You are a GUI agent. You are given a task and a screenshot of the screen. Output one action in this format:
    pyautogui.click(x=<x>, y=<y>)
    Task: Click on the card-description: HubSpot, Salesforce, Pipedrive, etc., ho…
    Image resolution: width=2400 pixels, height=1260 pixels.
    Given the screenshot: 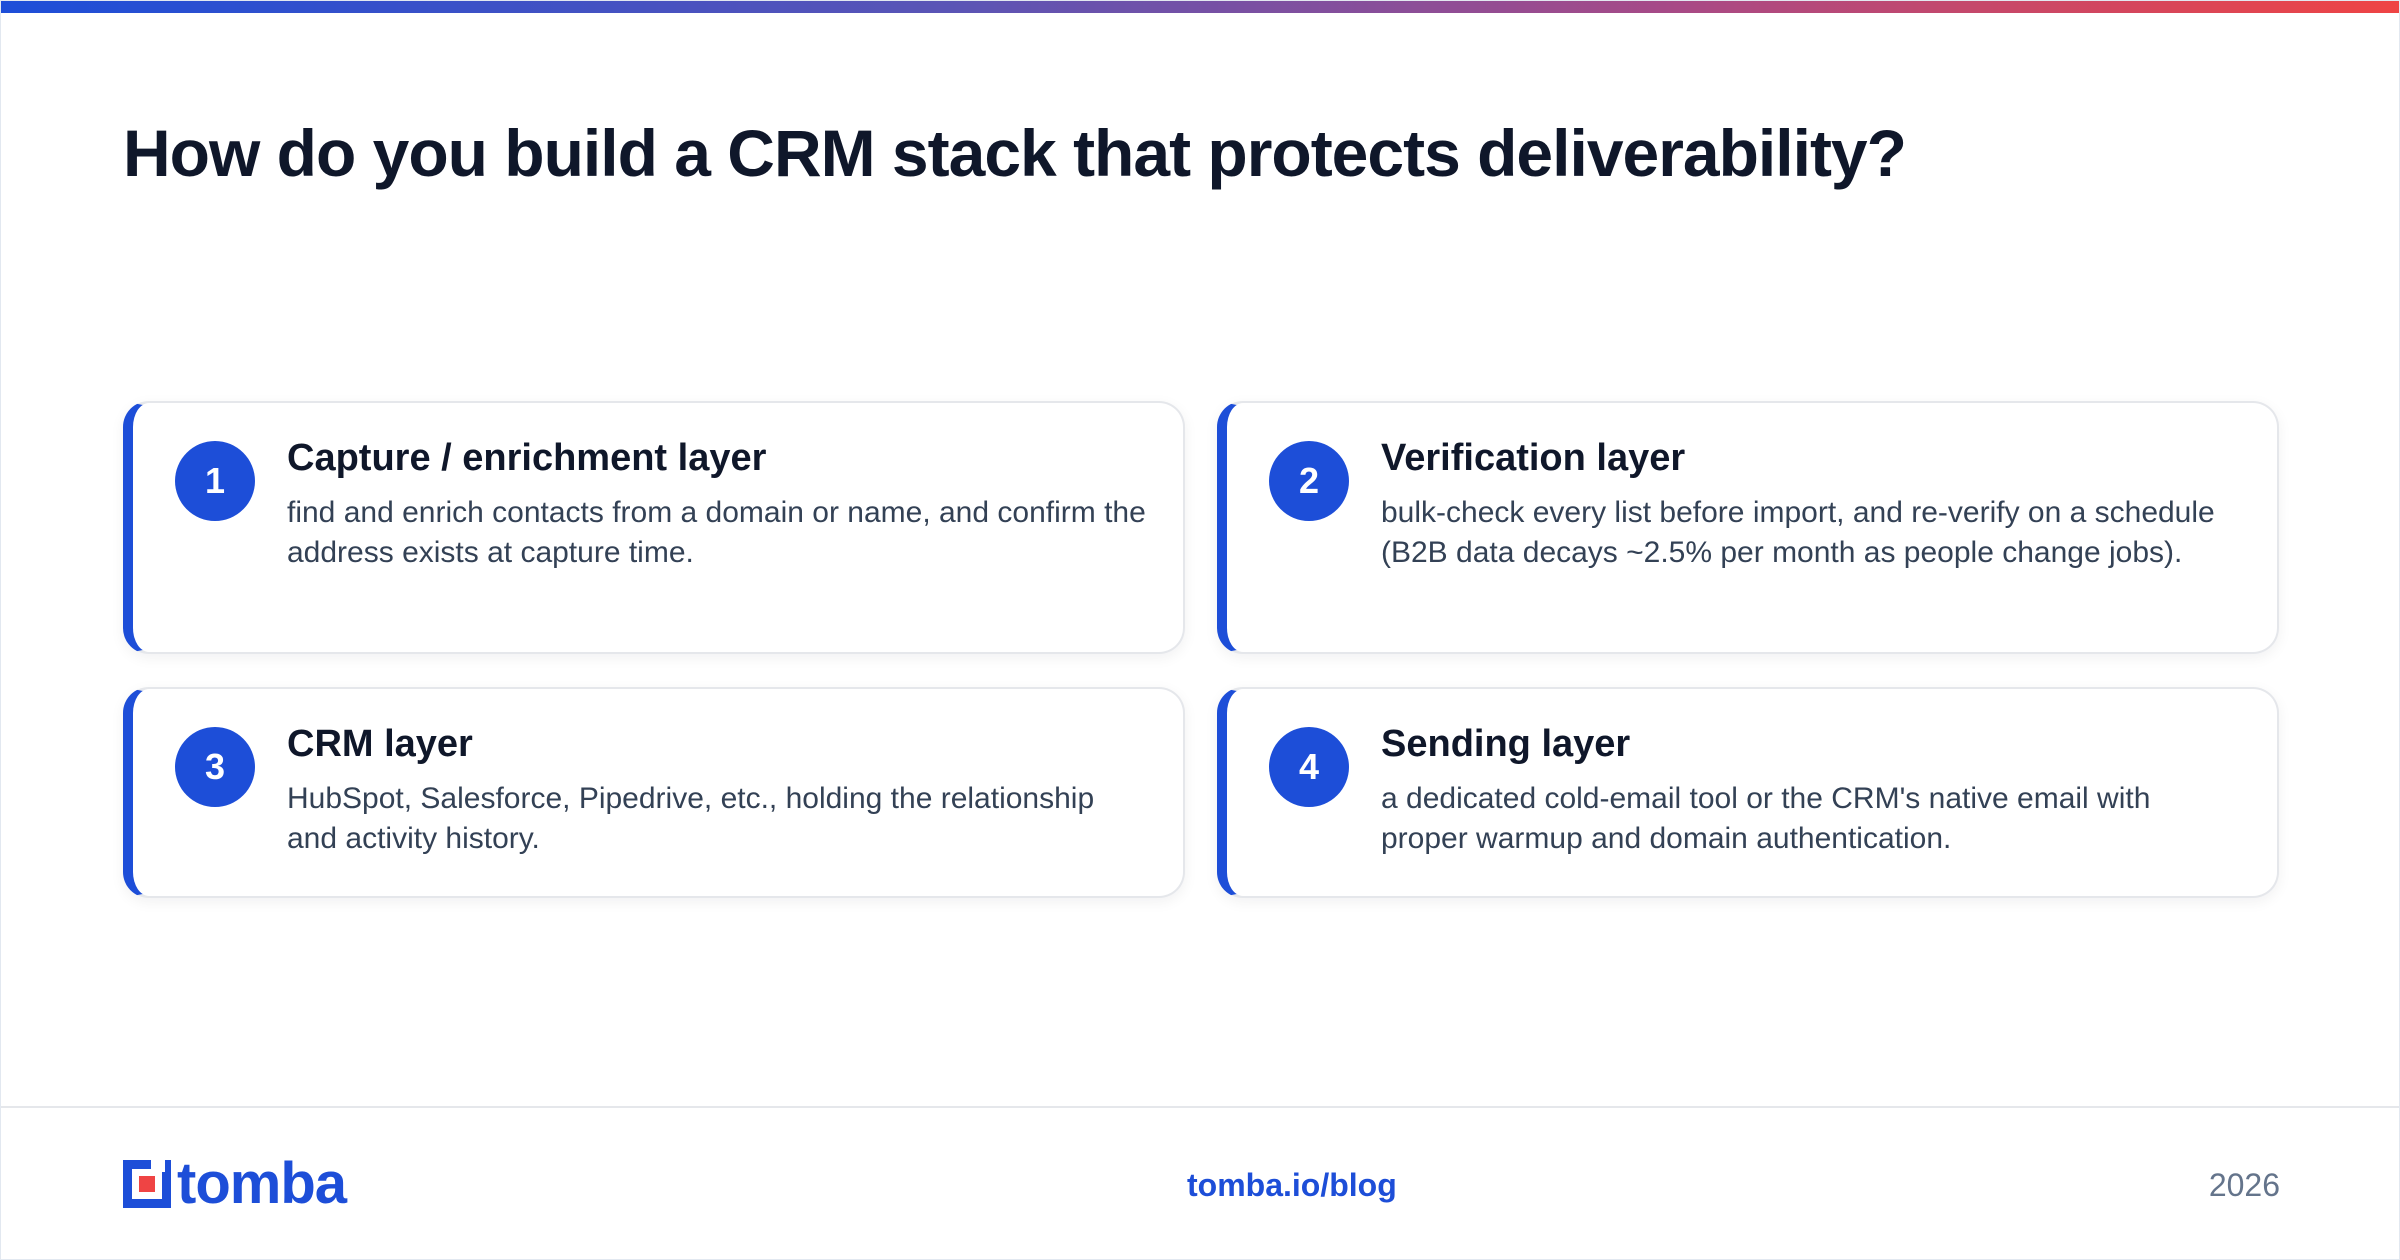 What is the action you would take?
    pyautogui.click(x=691, y=818)
    